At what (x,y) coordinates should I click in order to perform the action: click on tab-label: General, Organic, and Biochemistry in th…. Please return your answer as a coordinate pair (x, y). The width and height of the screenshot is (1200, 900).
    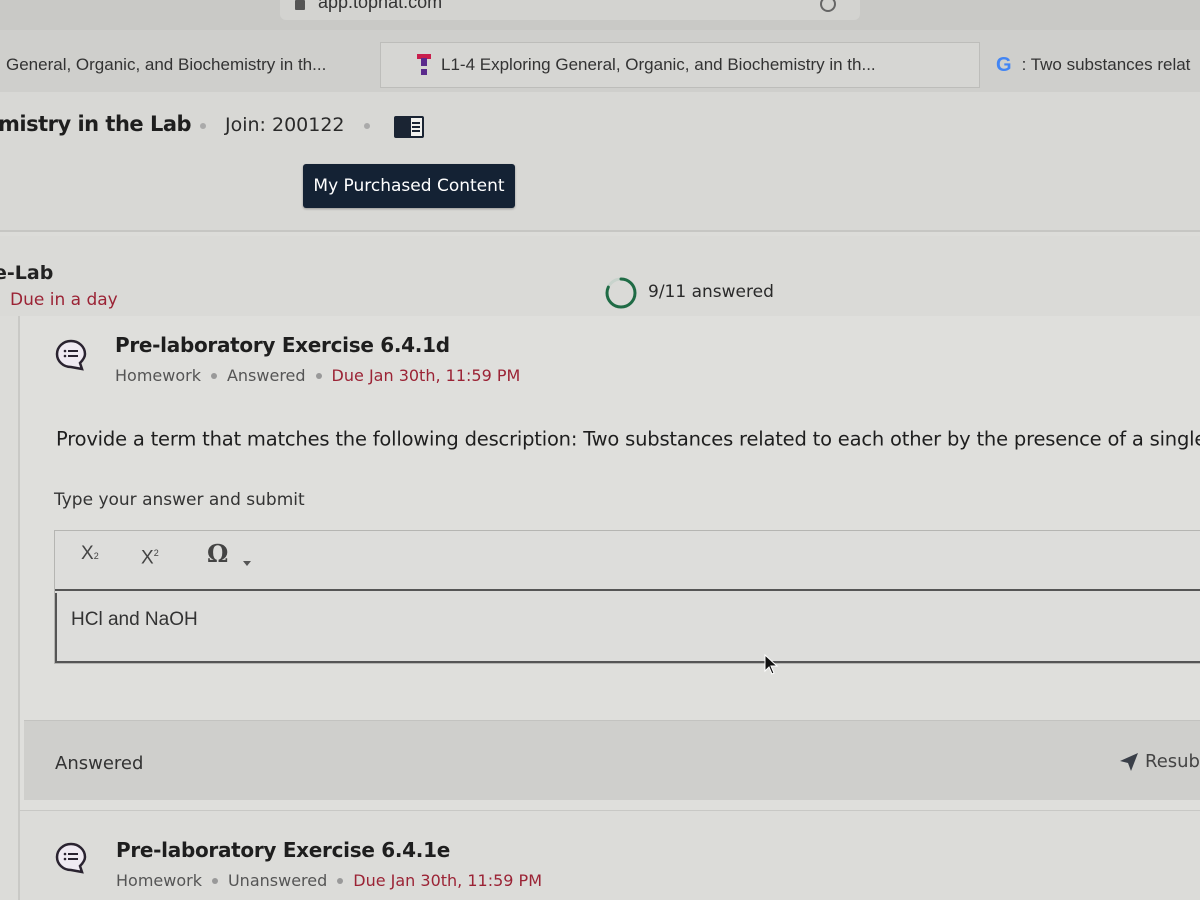
    Looking at the image, I should click on (166, 64).